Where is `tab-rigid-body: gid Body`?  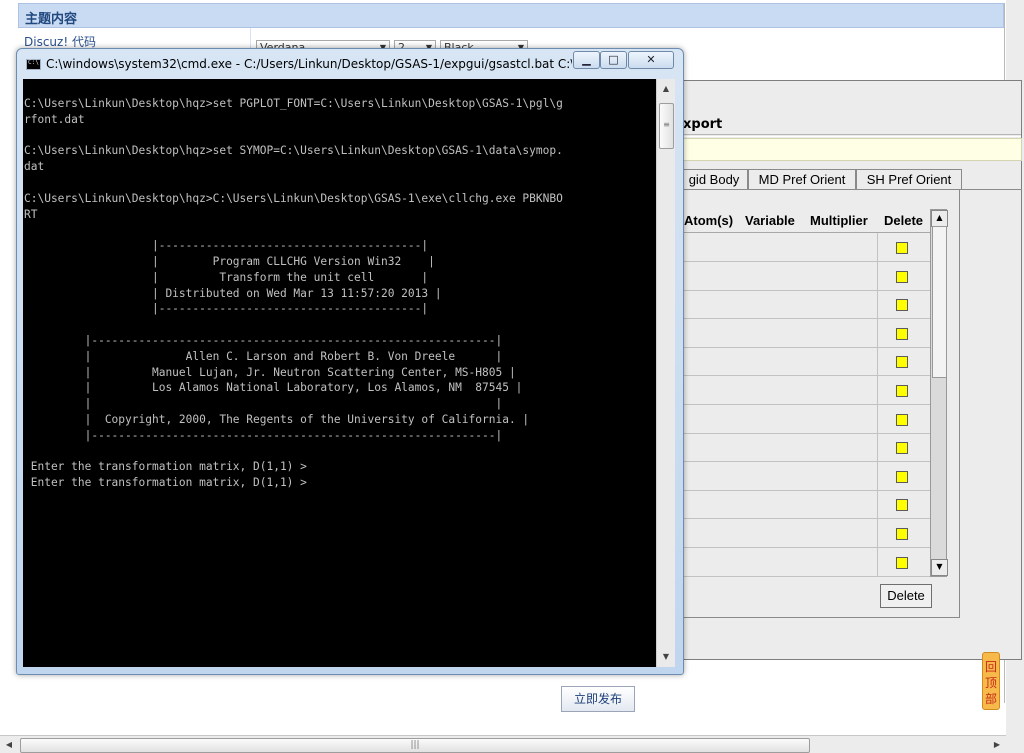 tab-rigid-body: gid Body is located at coordinates (714, 179).